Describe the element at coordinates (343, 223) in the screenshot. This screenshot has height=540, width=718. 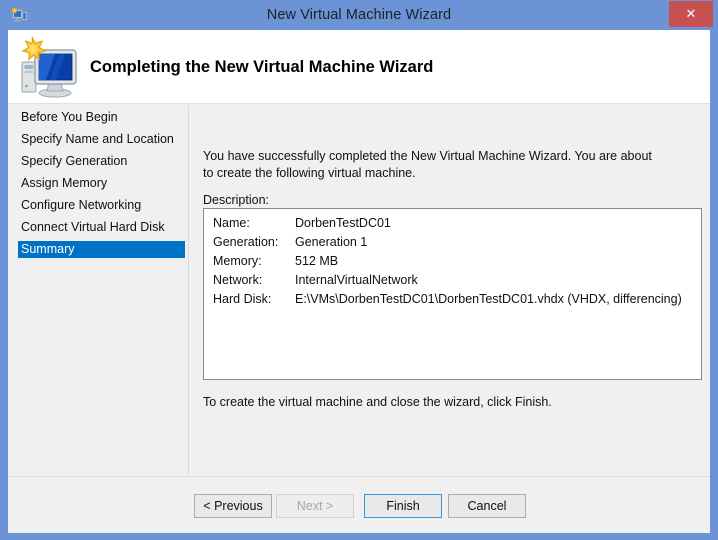
I see `summary-value-name: DorbenTestDC01` at that location.